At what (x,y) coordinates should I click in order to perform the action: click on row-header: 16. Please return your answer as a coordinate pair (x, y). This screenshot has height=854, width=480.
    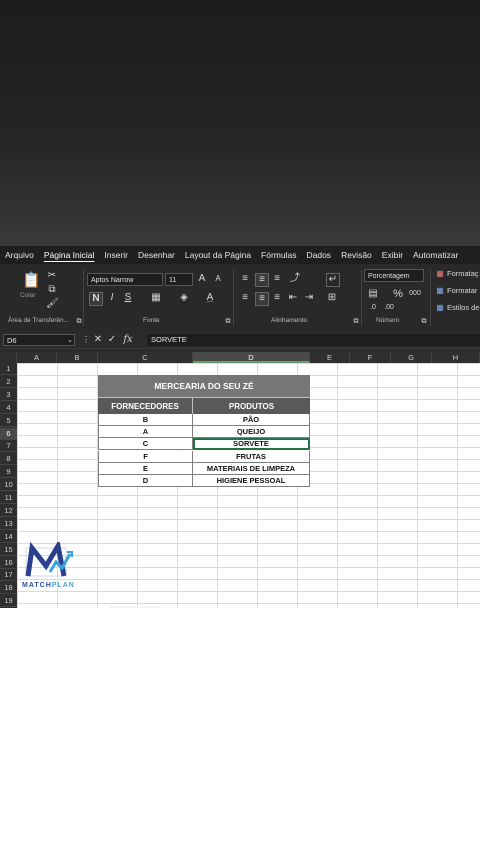
    Looking at the image, I should click on (8, 563).